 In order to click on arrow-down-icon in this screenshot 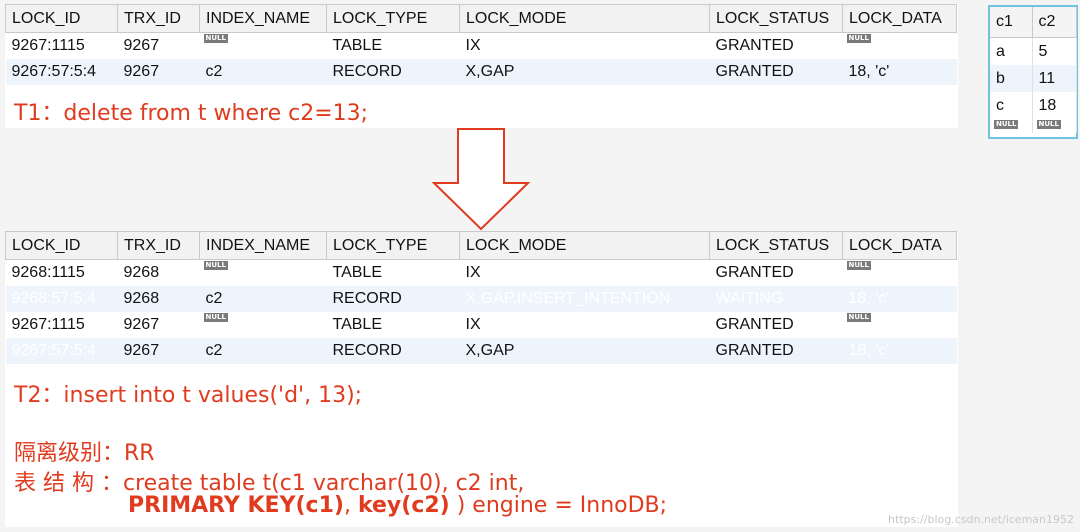, I will do `click(481, 179)`.